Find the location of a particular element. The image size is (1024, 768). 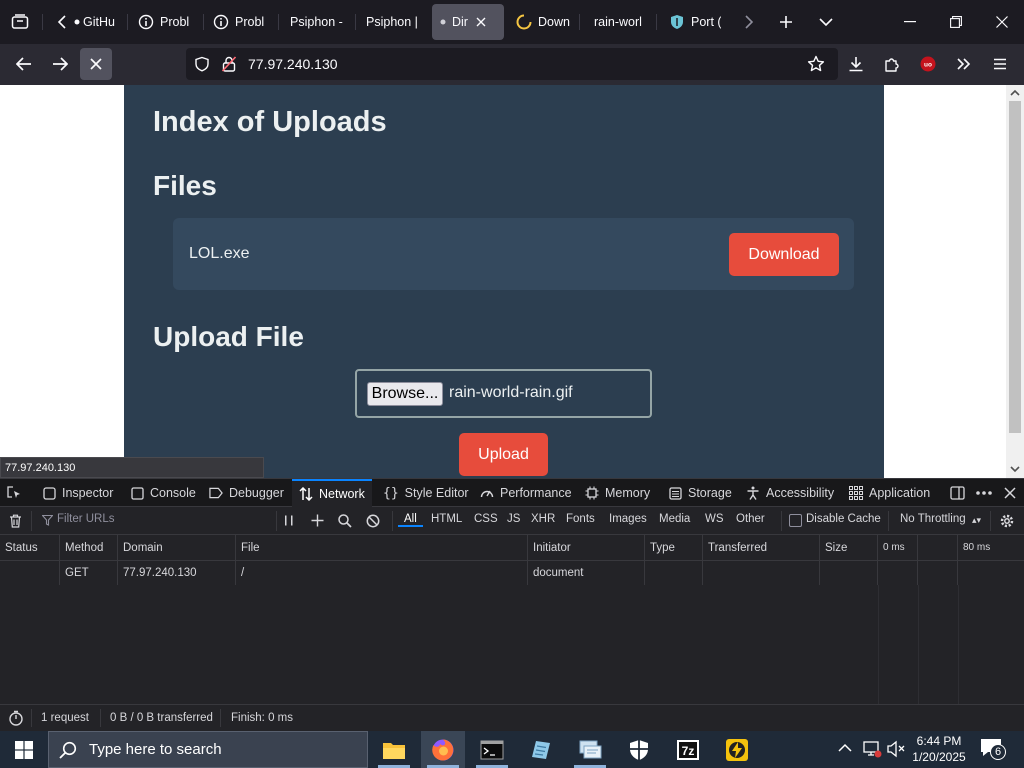

overflow-menu-button is located at coordinates (964, 64).